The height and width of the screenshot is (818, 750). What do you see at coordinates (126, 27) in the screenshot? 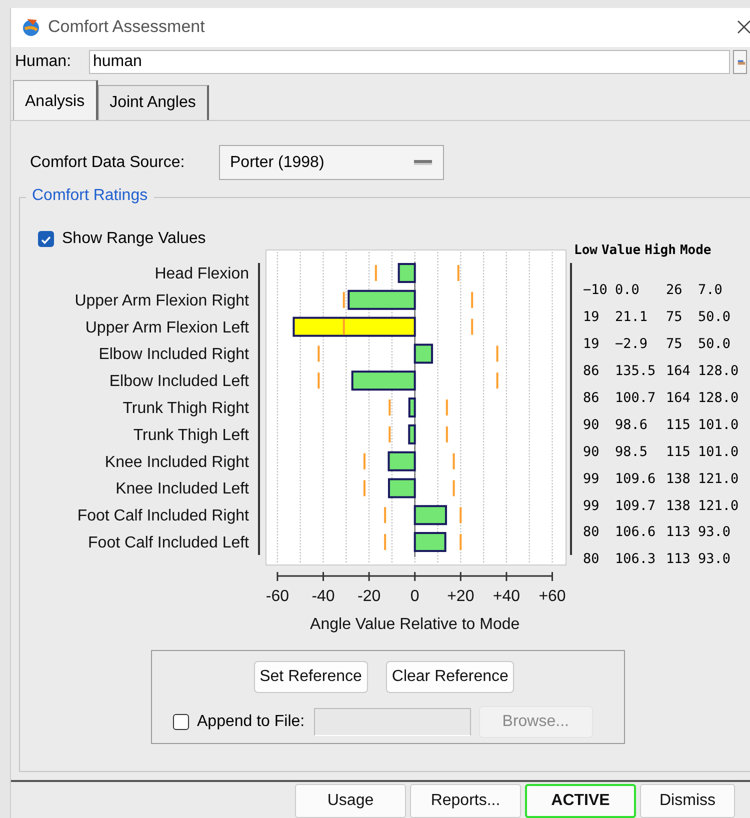
I see `window-title: Comfort Assessment` at bounding box center [126, 27].